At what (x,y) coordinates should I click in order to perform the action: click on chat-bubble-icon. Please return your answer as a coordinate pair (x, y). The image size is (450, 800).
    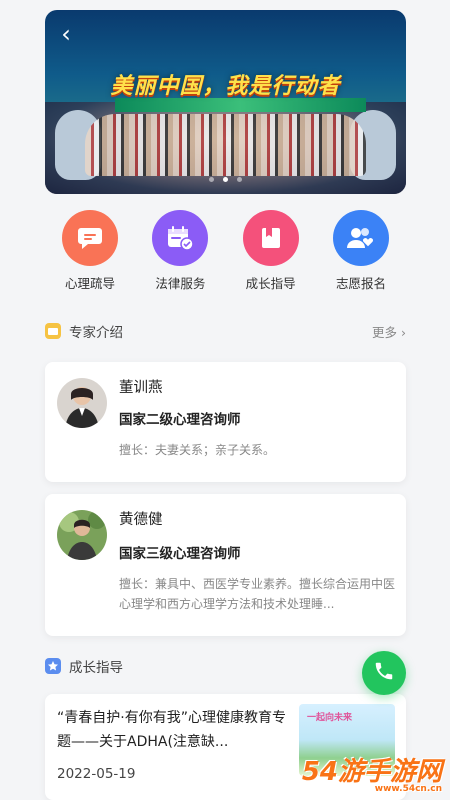
    Looking at the image, I should click on (90, 238).